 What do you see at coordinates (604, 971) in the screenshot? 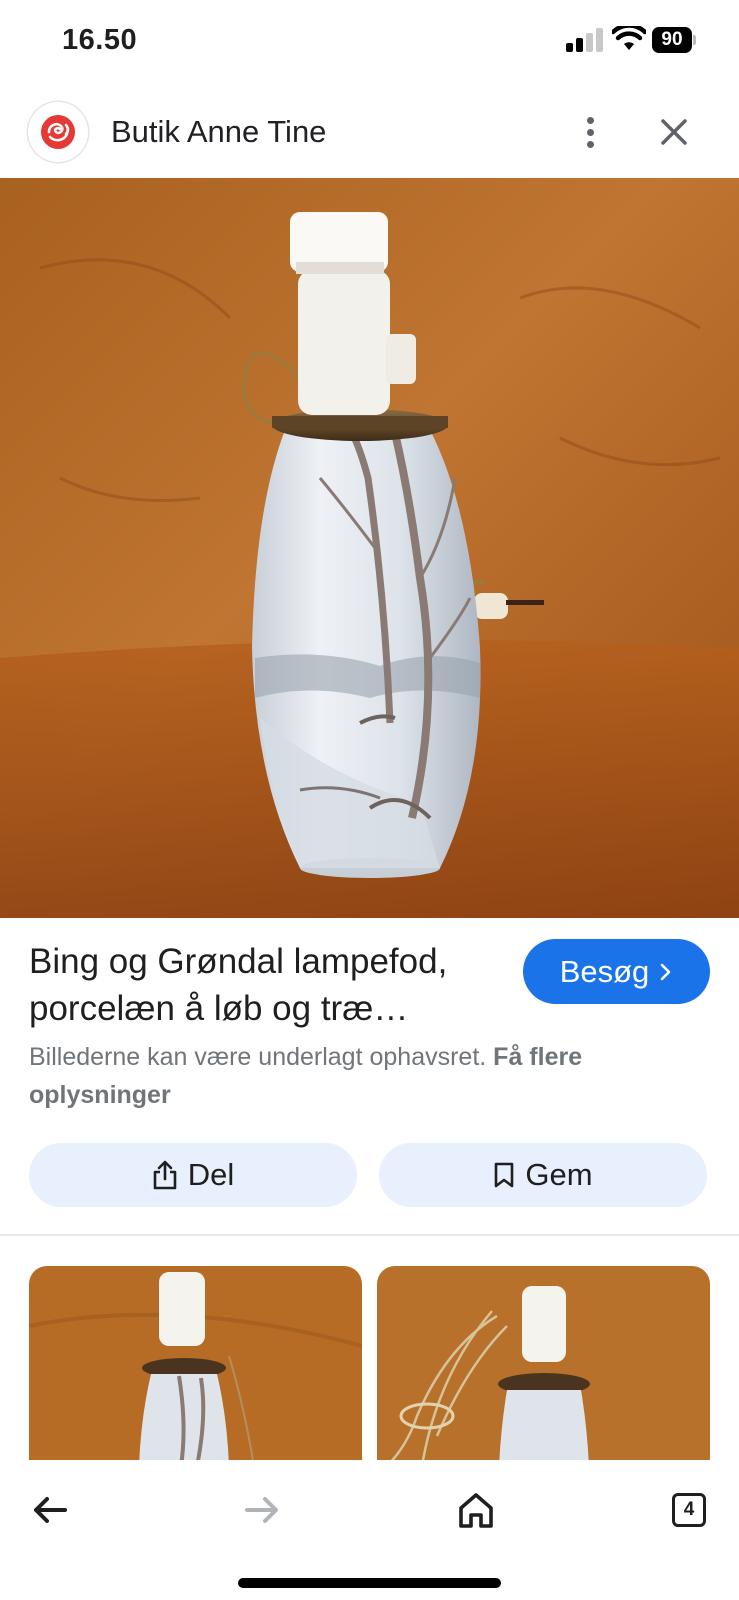
I see `visit-label: Besøg` at bounding box center [604, 971].